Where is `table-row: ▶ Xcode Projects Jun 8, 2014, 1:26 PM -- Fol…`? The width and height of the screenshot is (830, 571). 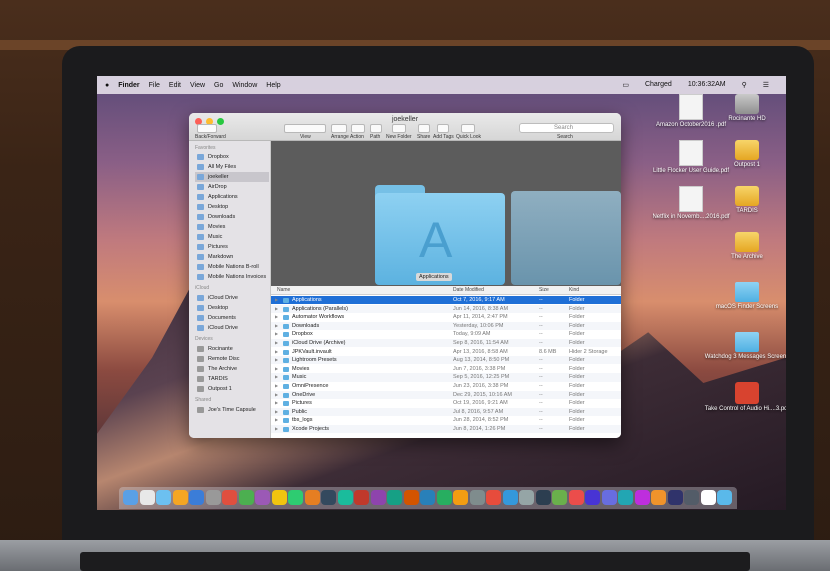 table-row: ▶ Xcode Projects Jun 8, 2014, 1:26 PM -- Fol… is located at coordinates (446, 429).